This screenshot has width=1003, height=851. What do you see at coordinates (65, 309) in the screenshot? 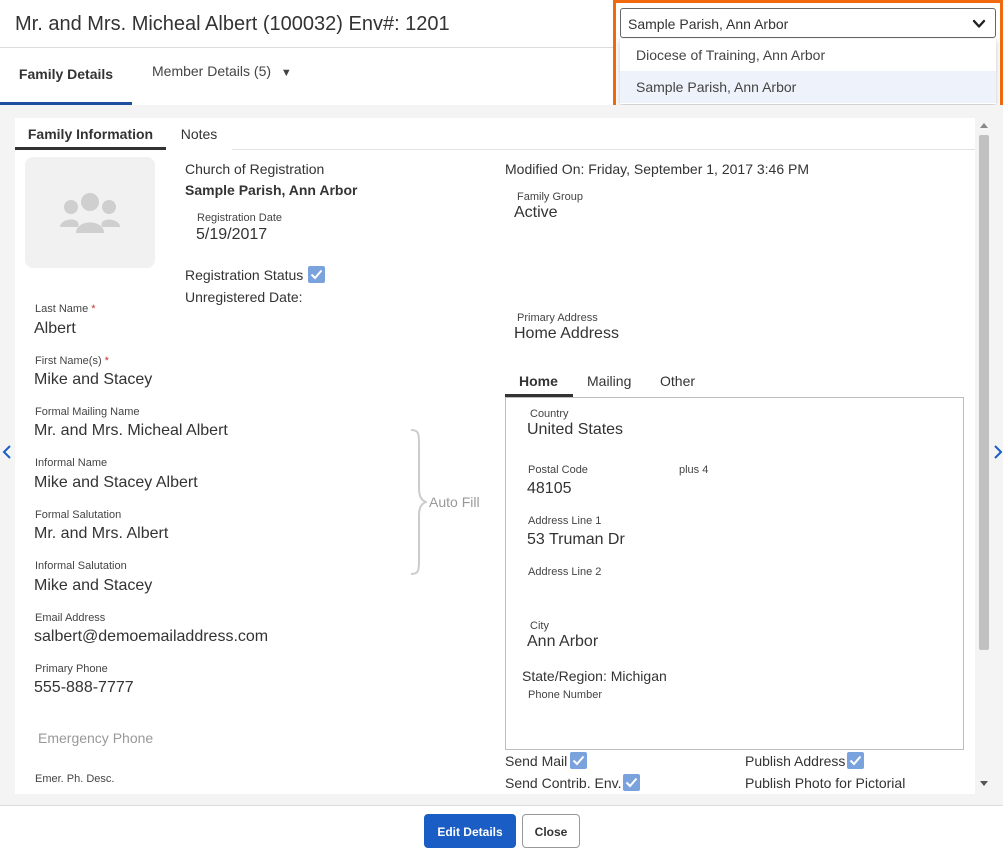
I see `last-name-label: Last Name *` at bounding box center [65, 309].